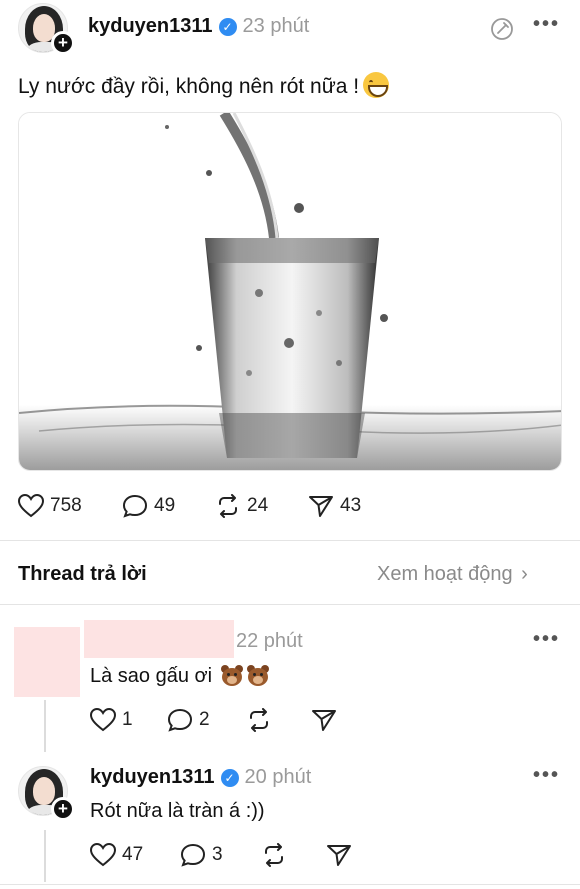 The height and width of the screenshot is (889, 580). I want to click on view-activity-link: Xem hoạt động ›, so click(452, 574).